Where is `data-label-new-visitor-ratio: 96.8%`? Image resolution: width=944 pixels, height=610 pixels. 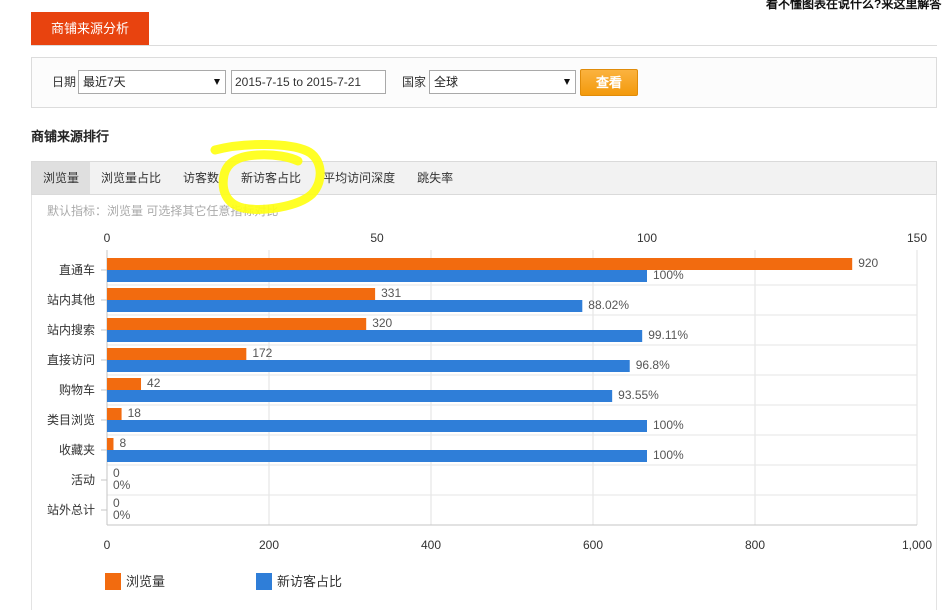 data-label-new-visitor-ratio: 96.8% is located at coordinates (653, 365).